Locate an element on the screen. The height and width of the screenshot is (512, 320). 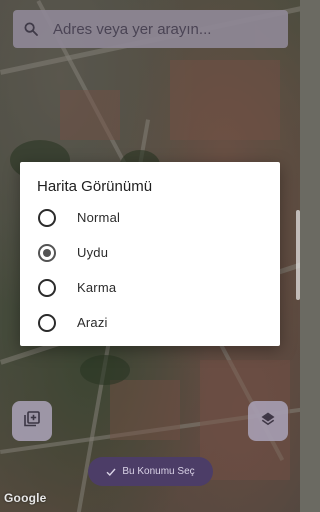
map-type-option-uydu: Uydu is located at coordinates (150, 252).